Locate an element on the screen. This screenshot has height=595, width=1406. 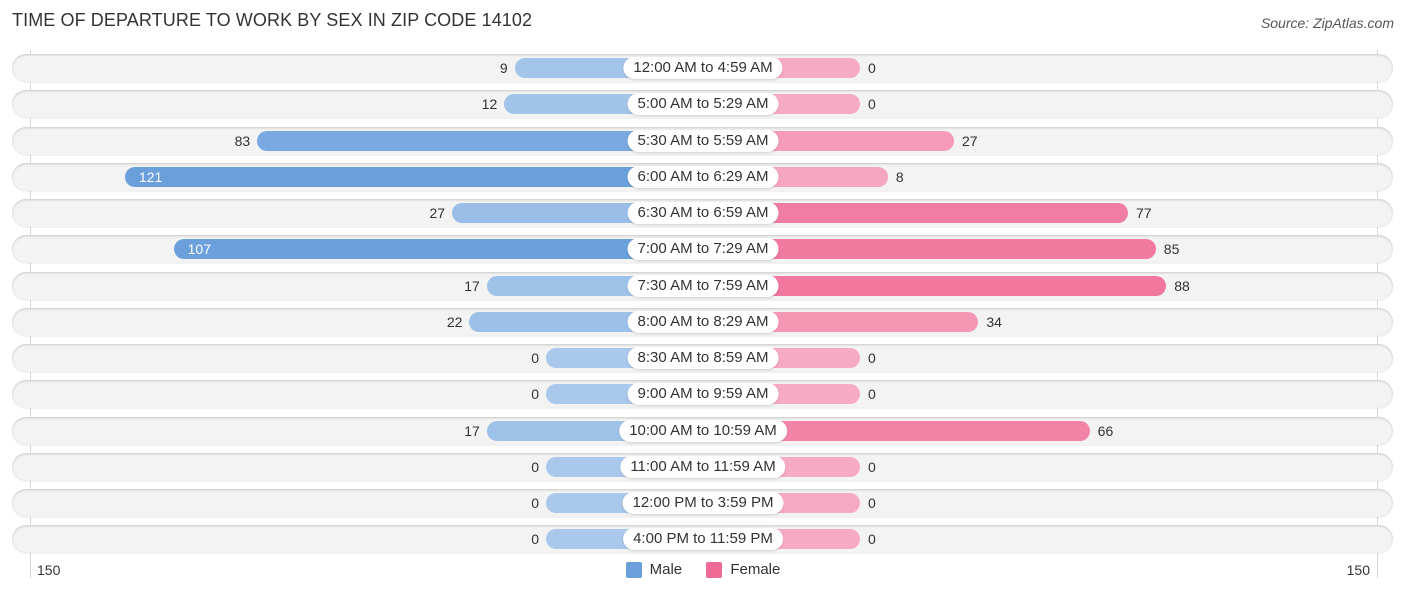
category-label: 9:00 AM to 9:59 AM is located at coordinates (703, 394).